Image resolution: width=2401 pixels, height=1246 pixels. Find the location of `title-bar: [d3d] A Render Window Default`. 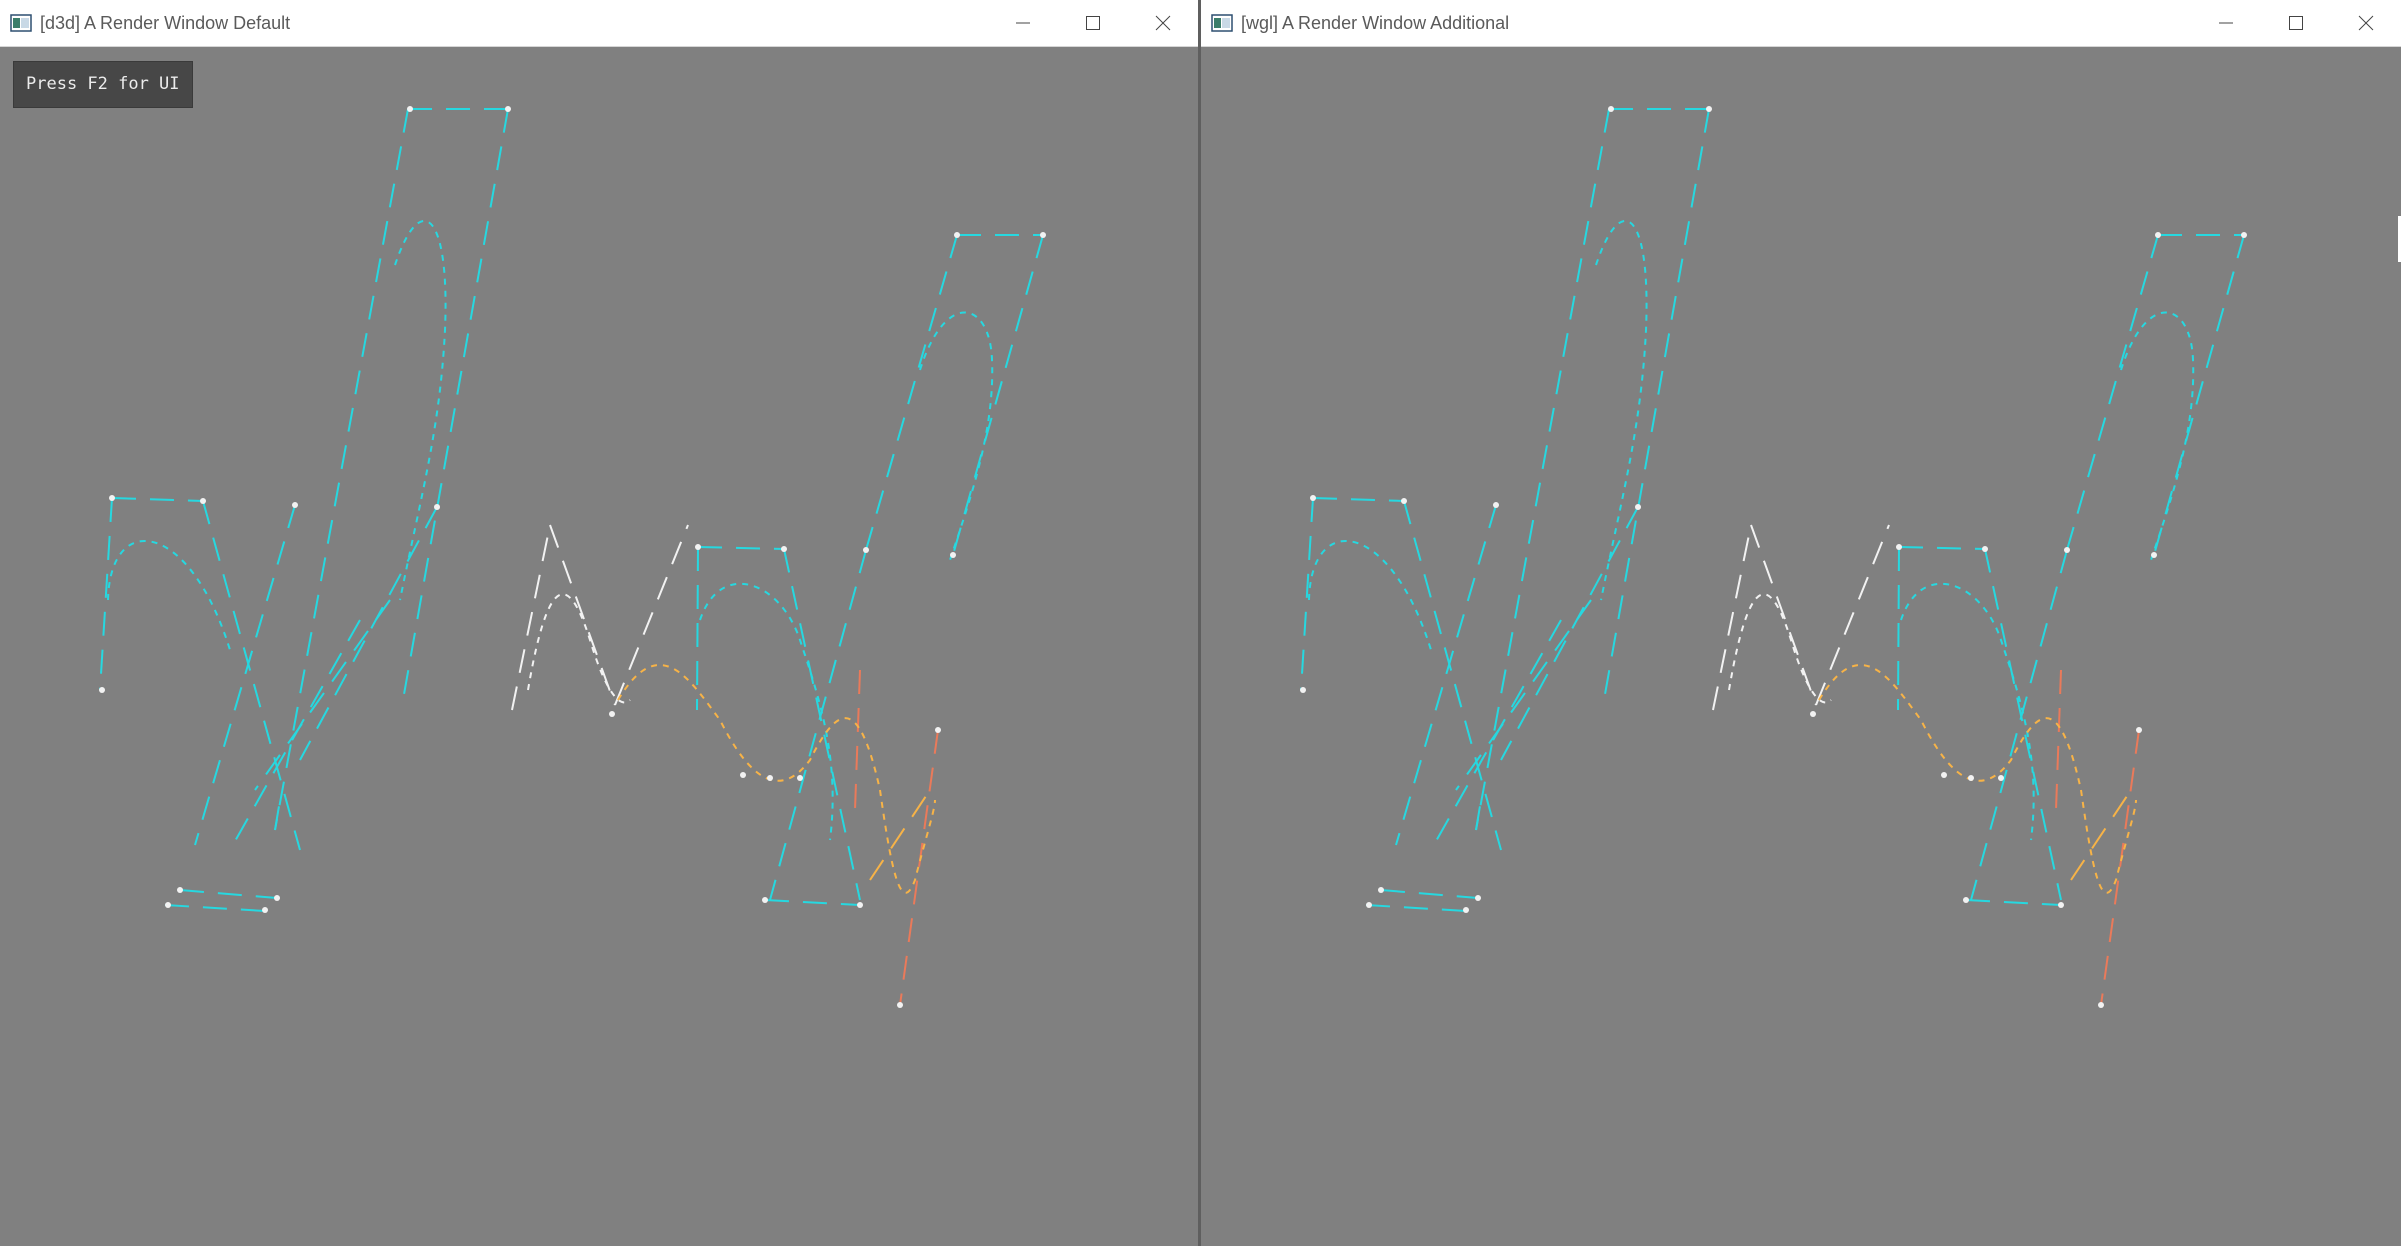

title-bar: [d3d] A Render Window Default is located at coordinates (599, 23).